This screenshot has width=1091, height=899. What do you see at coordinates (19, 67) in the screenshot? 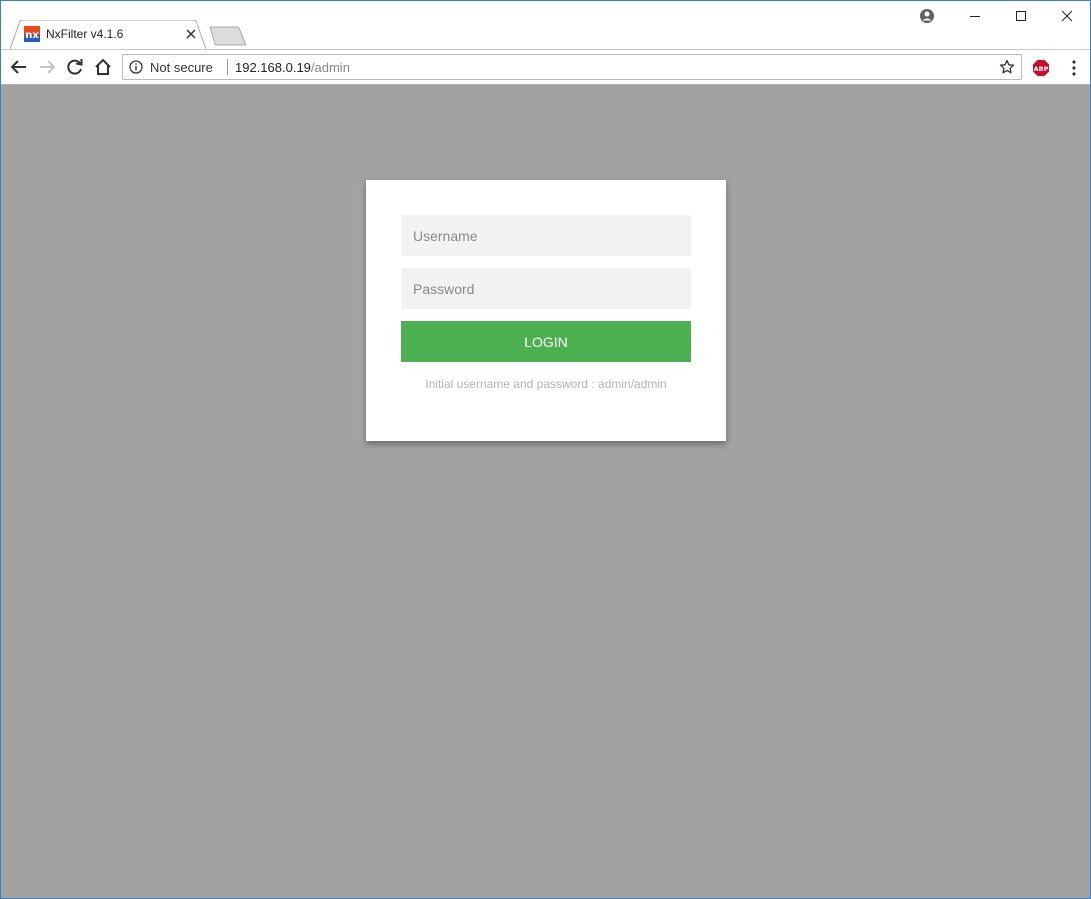
I see `back-arrow-icon` at bounding box center [19, 67].